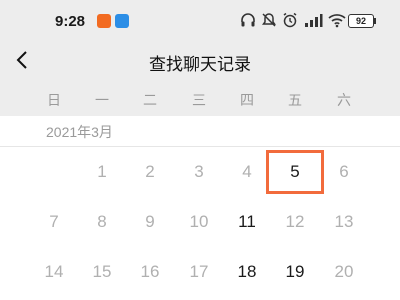 The width and height of the screenshot is (400, 300). What do you see at coordinates (54, 222) in the screenshot?
I see `calendar-day: 7` at bounding box center [54, 222].